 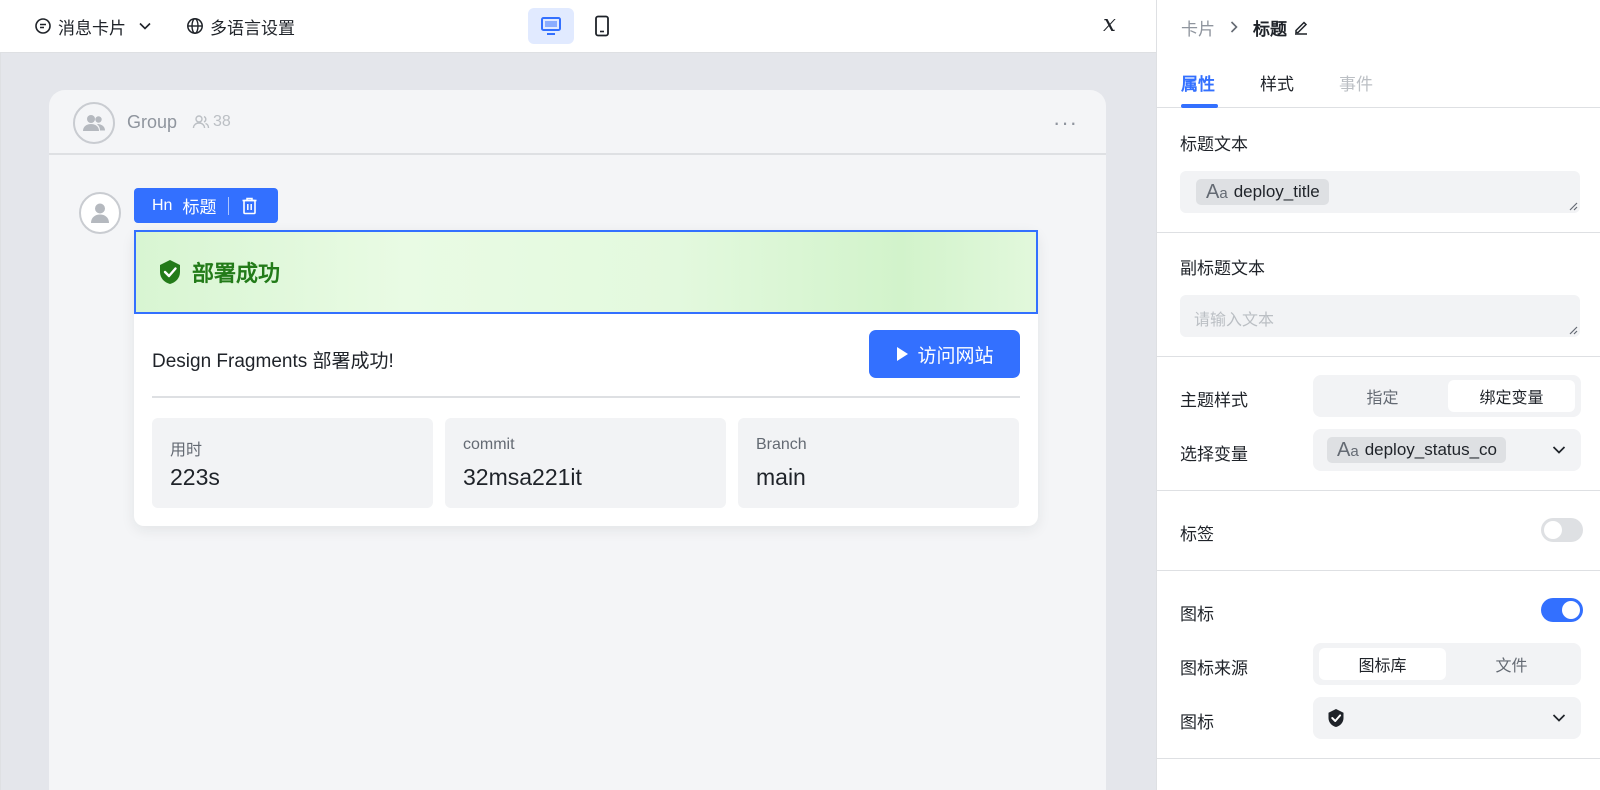 I want to click on component-selection-toolbar: Hn 标题, so click(x=206, y=205).